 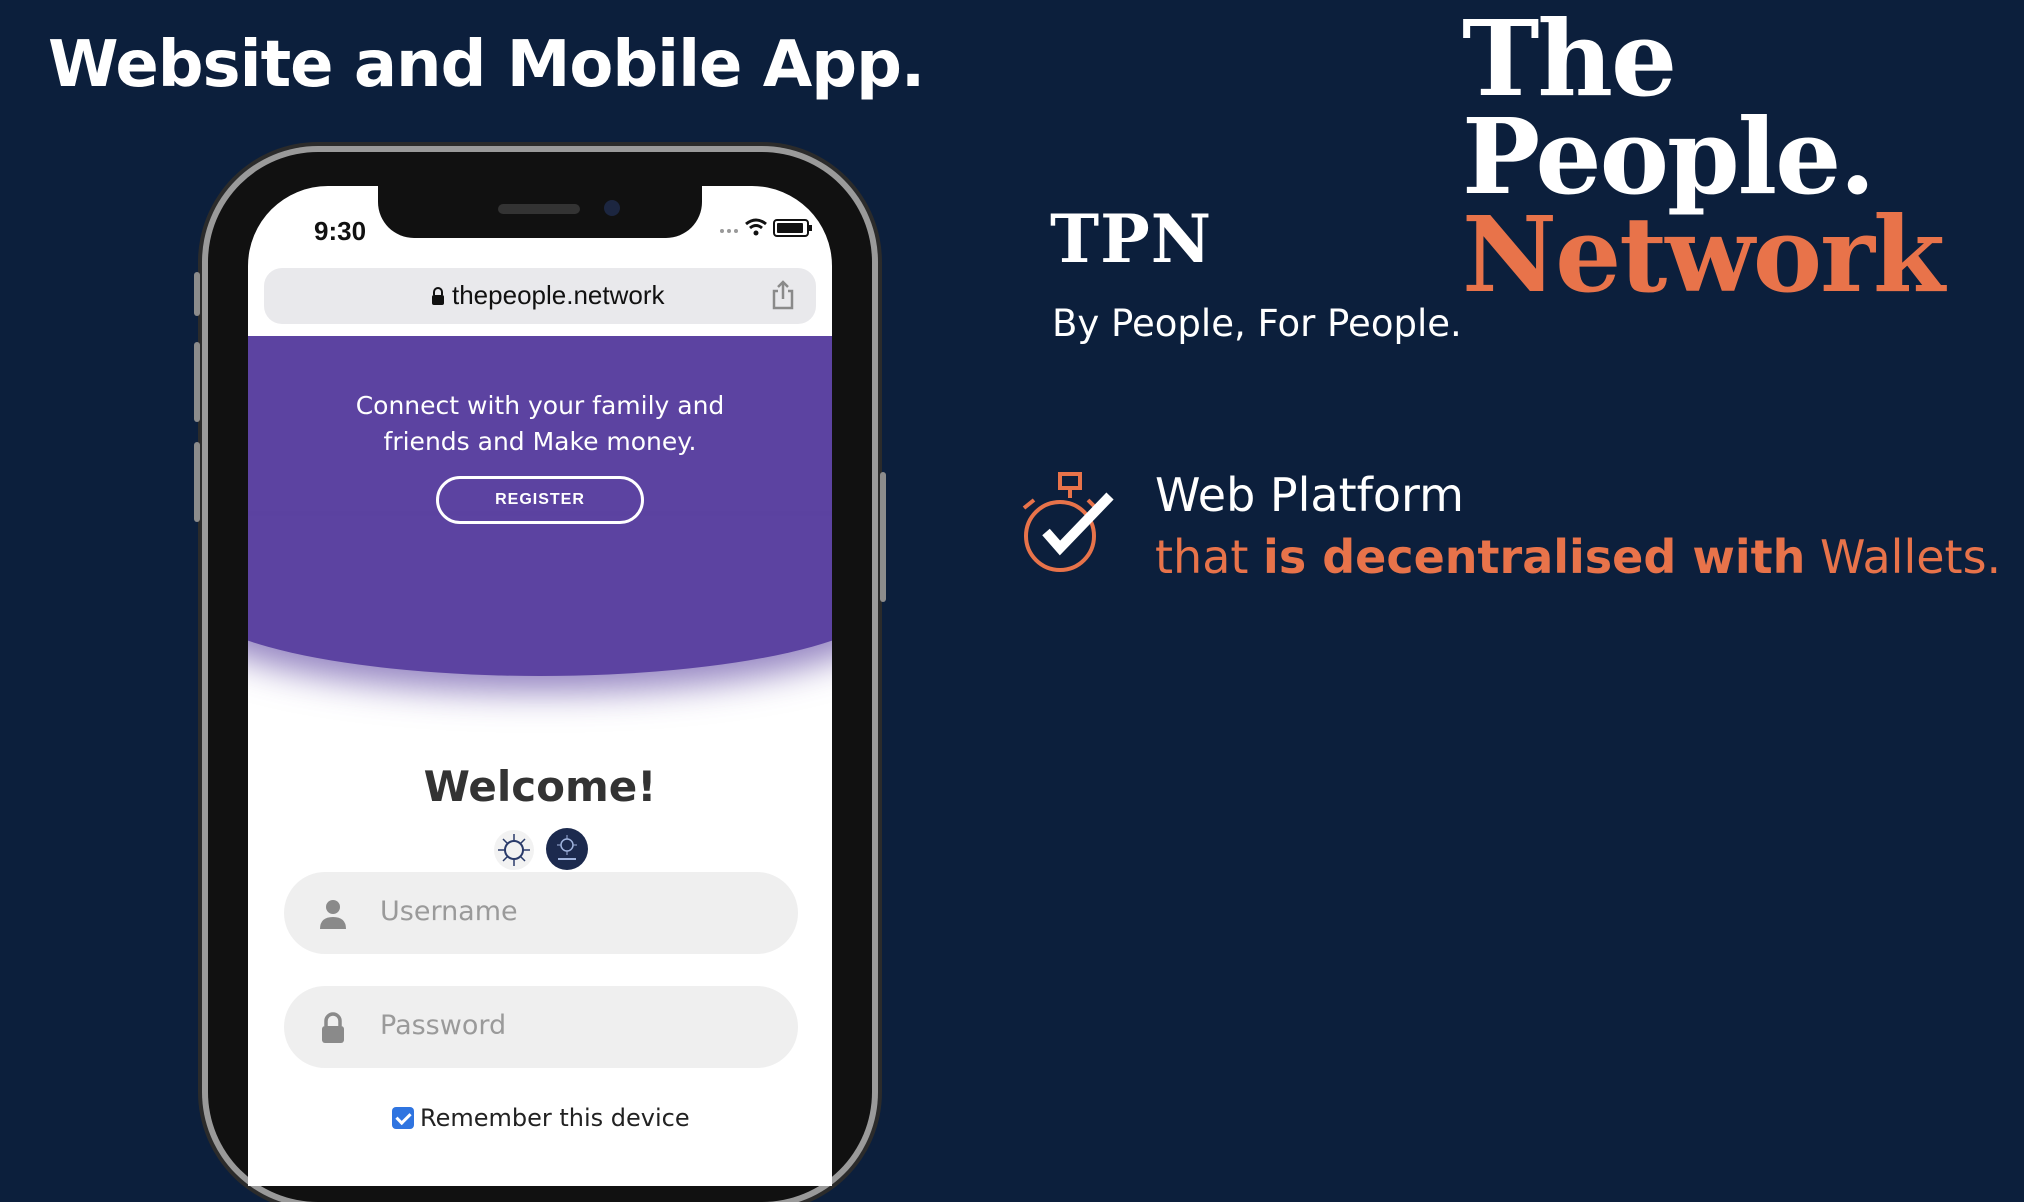 I want to click on remember-device-checkbox: Remember this device, so click(x=541, y=1118).